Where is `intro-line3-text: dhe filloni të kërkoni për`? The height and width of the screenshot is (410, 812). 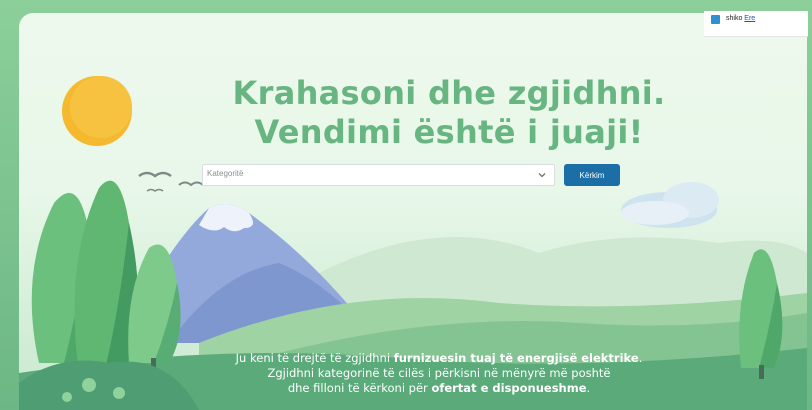 intro-line3-text: dhe filloni të kërkoni për is located at coordinates (359, 388).